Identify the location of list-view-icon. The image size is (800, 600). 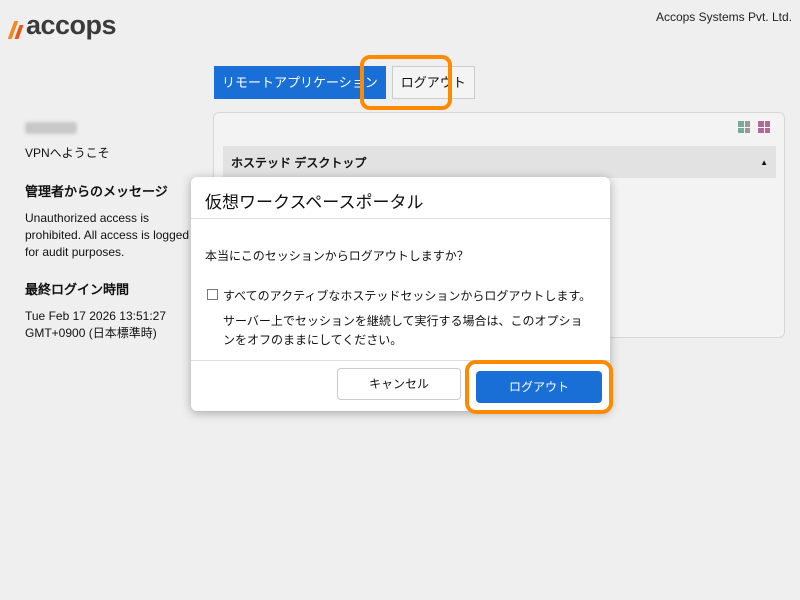
(744, 127).